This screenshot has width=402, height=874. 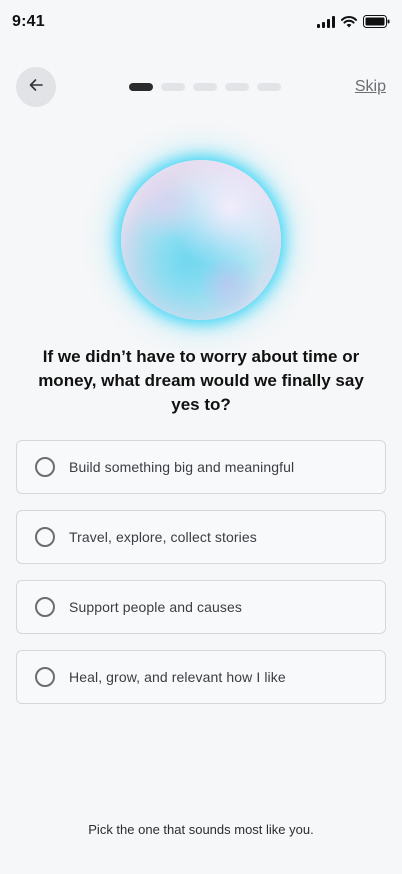 I want to click on status-time: 9:41, so click(x=28, y=21).